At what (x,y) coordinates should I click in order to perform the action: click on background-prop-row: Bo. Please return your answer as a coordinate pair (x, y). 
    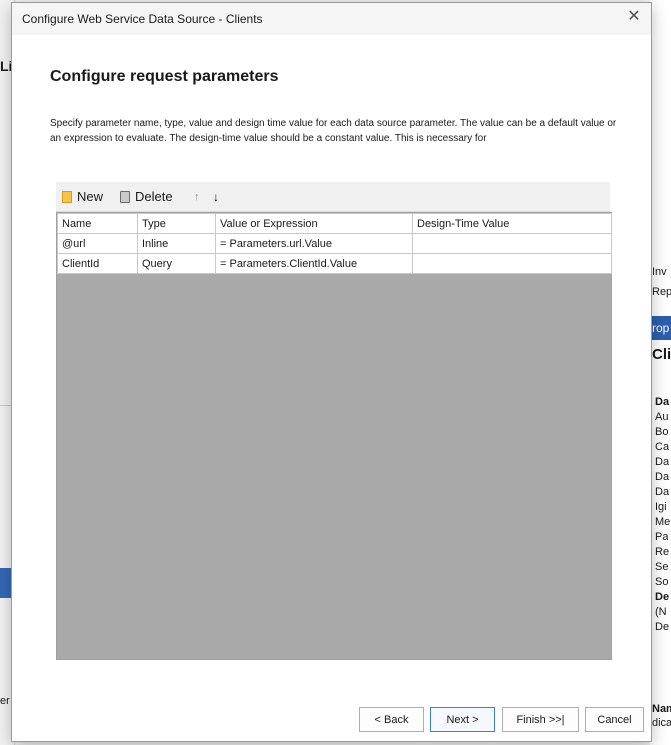
    Looking at the image, I should click on (662, 432).